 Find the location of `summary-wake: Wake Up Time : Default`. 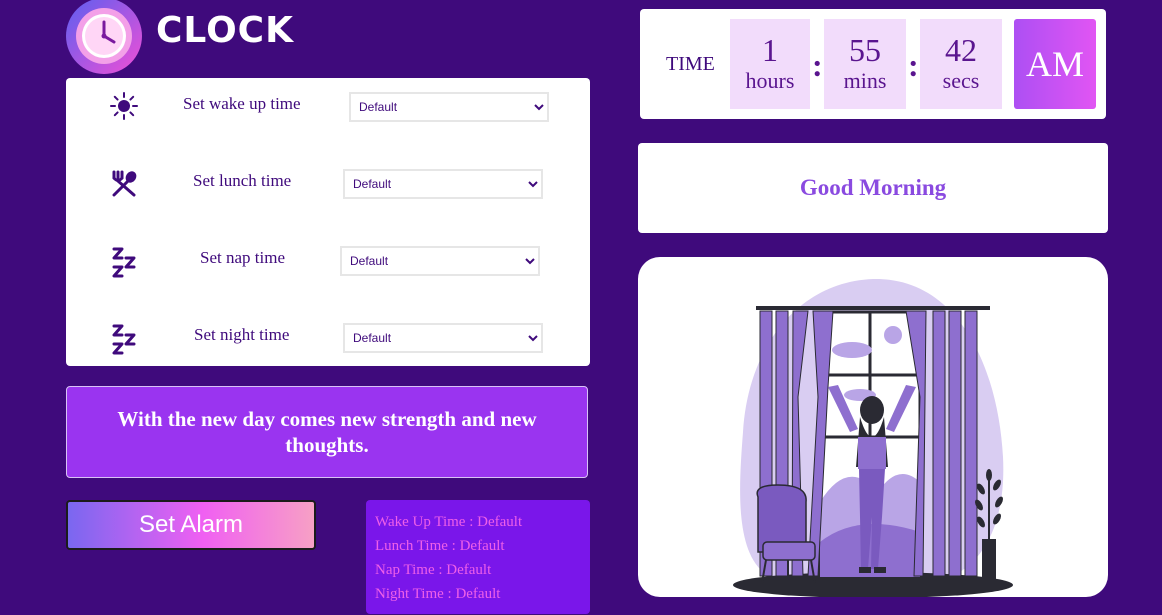

summary-wake: Wake Up Time : Default is located at coordinates (449, 522).